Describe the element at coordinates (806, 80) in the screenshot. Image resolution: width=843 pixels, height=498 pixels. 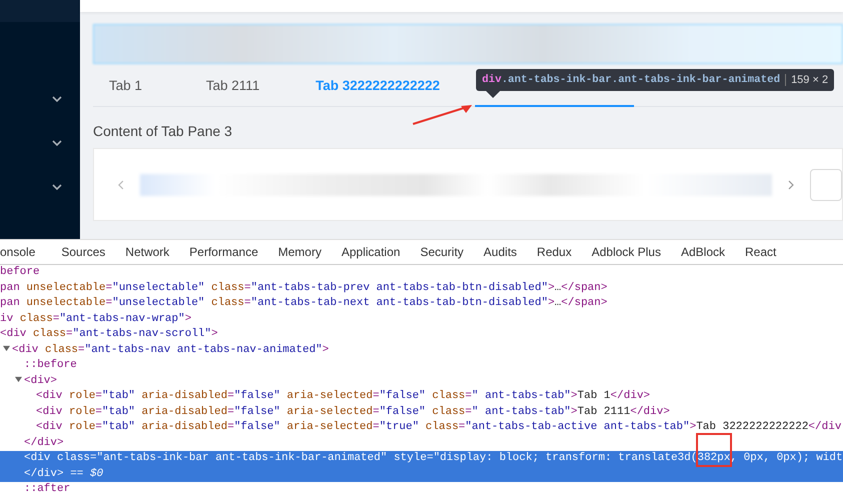
I see `tooltip-size: 159 × 2` at that location.